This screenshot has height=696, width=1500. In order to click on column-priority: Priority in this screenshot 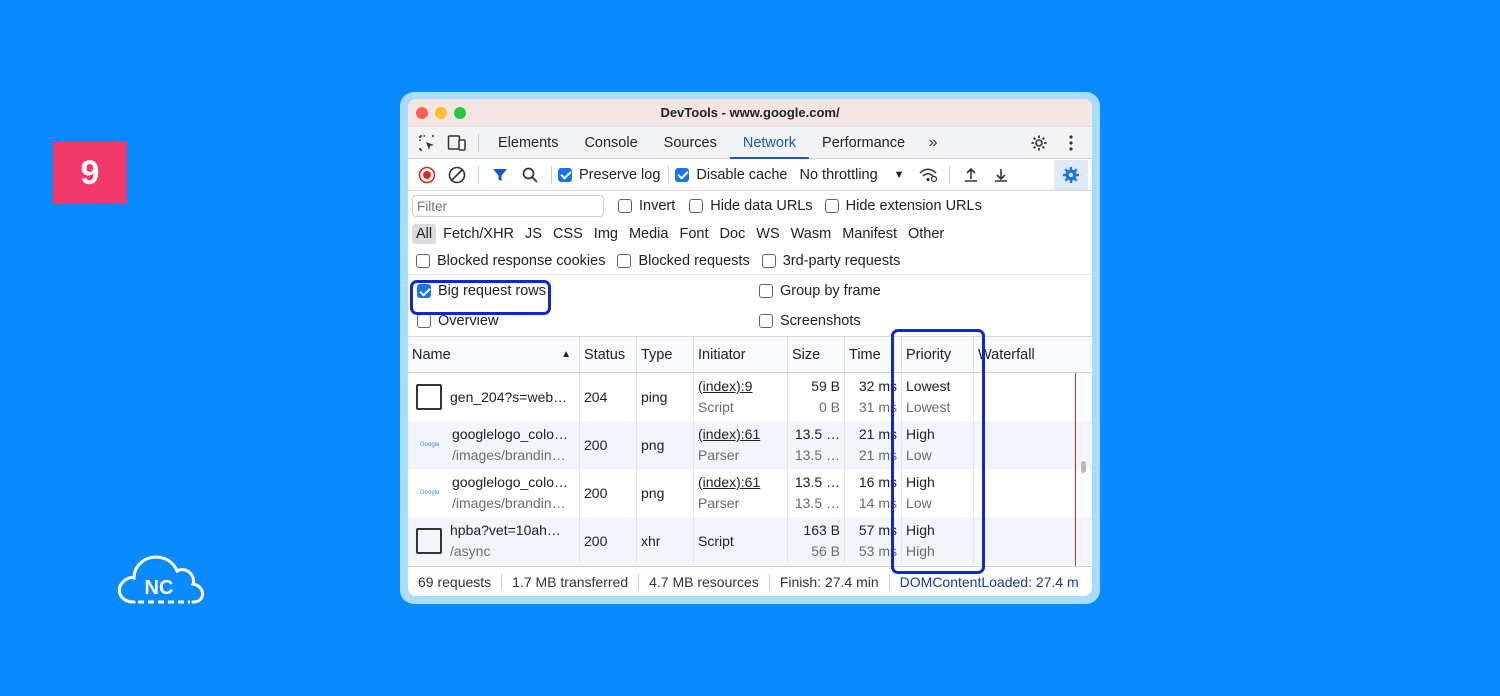, I will do `click(938, 354)`.